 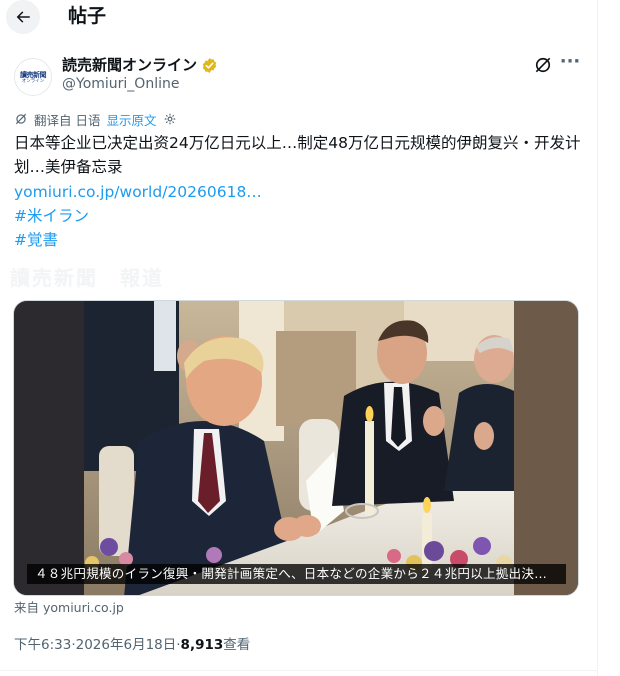 What do you see at coordinates (42, 645) in the screenshot?
I see `post-time: 下午6:33` at bounding box center [42, 645].